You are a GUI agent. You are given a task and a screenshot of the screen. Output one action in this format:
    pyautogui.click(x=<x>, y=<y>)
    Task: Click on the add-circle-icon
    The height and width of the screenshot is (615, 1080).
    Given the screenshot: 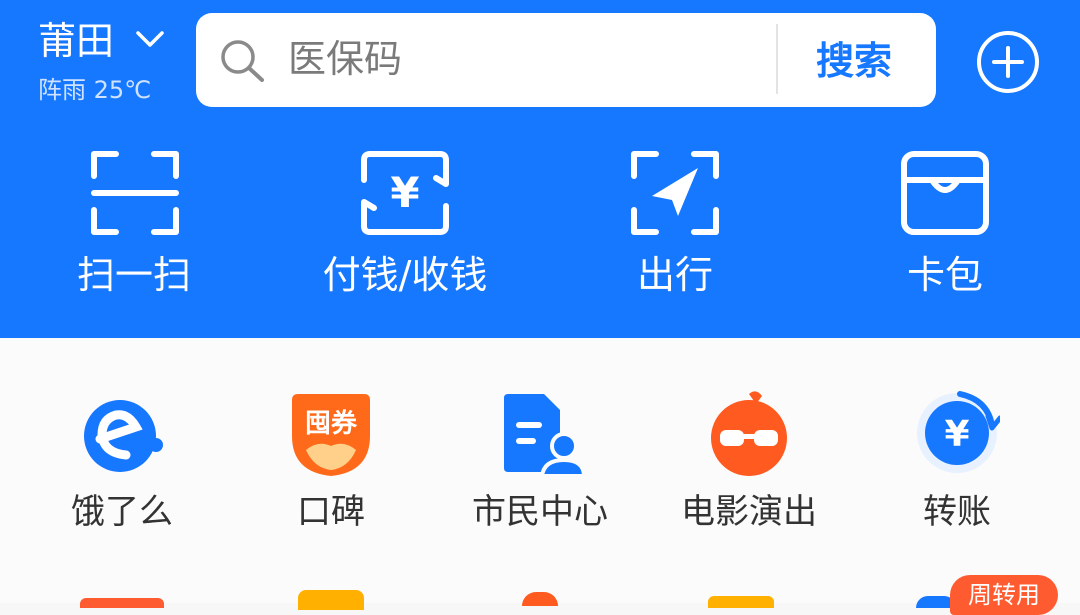 What is the action you would take?
    pyautogui.click(x=1008, y=62)
    